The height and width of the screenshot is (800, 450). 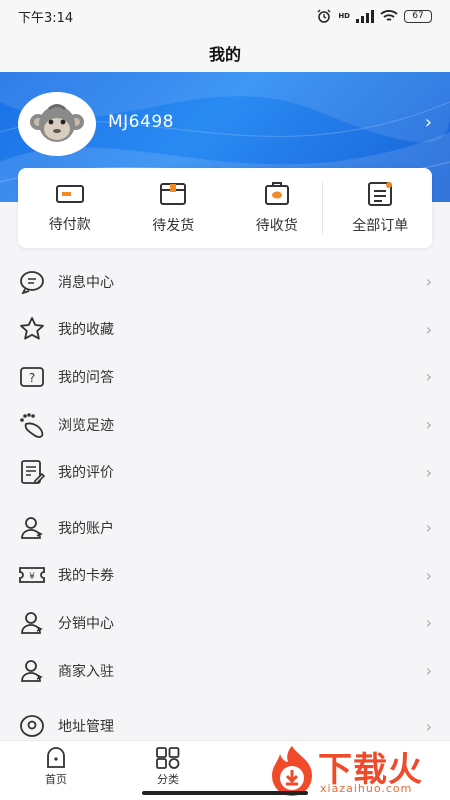 I want to click on page-title: 我的, so click(x=224, y=54).